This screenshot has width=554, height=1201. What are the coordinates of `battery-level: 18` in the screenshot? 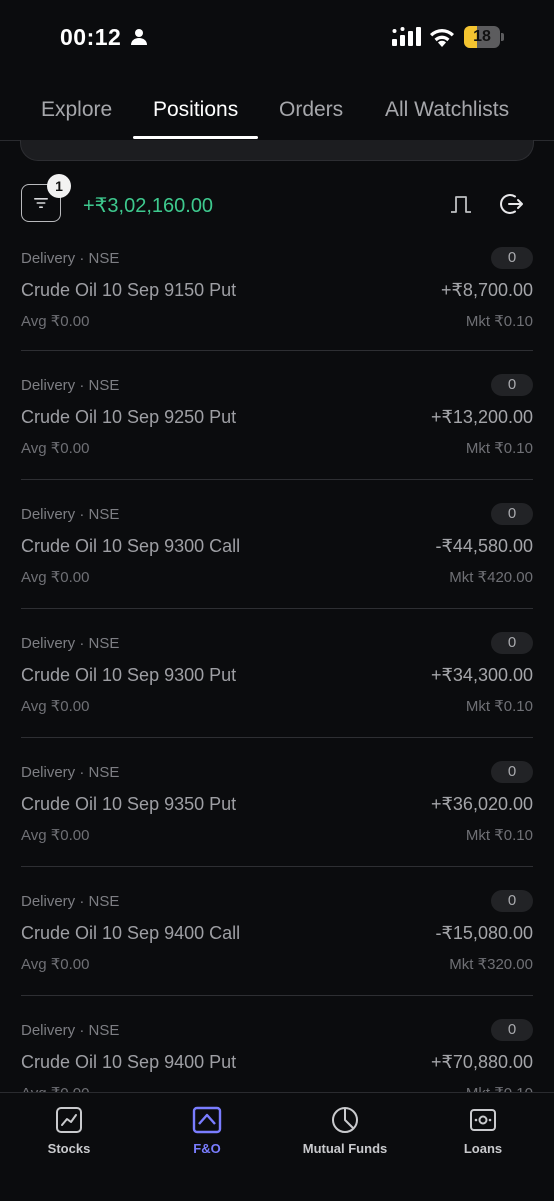 It's located at (482, 36).